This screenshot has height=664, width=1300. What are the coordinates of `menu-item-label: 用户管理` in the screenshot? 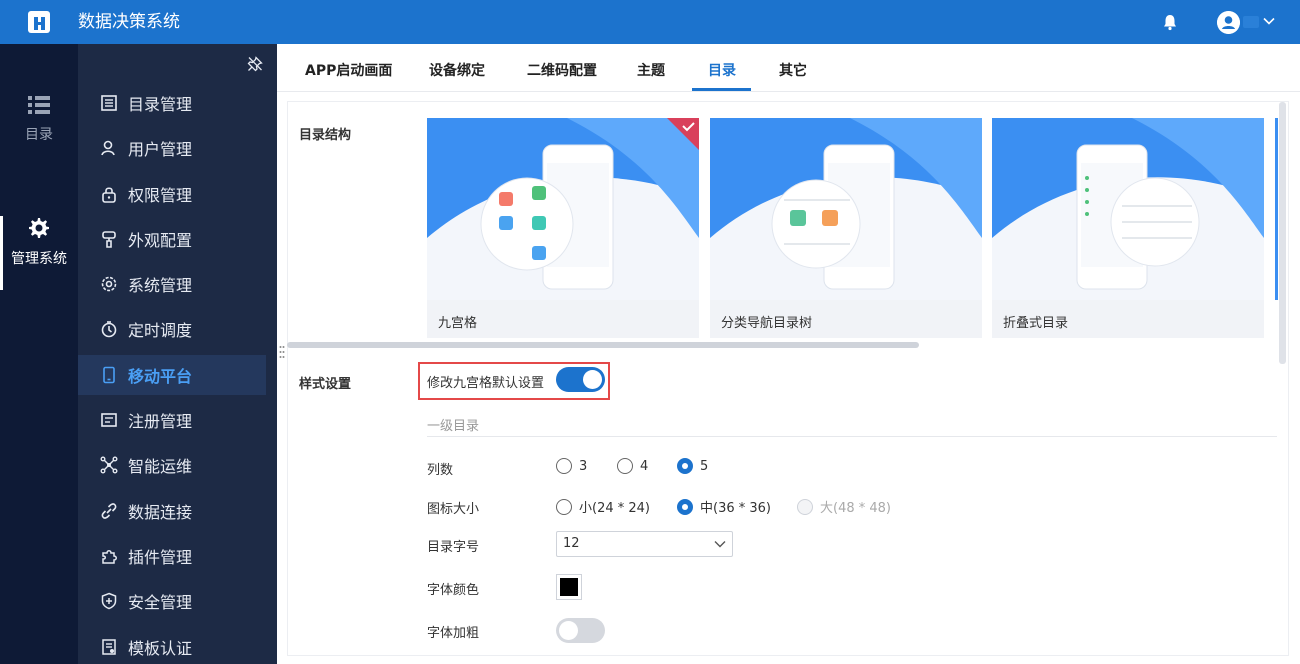 It's located at (160, 149).